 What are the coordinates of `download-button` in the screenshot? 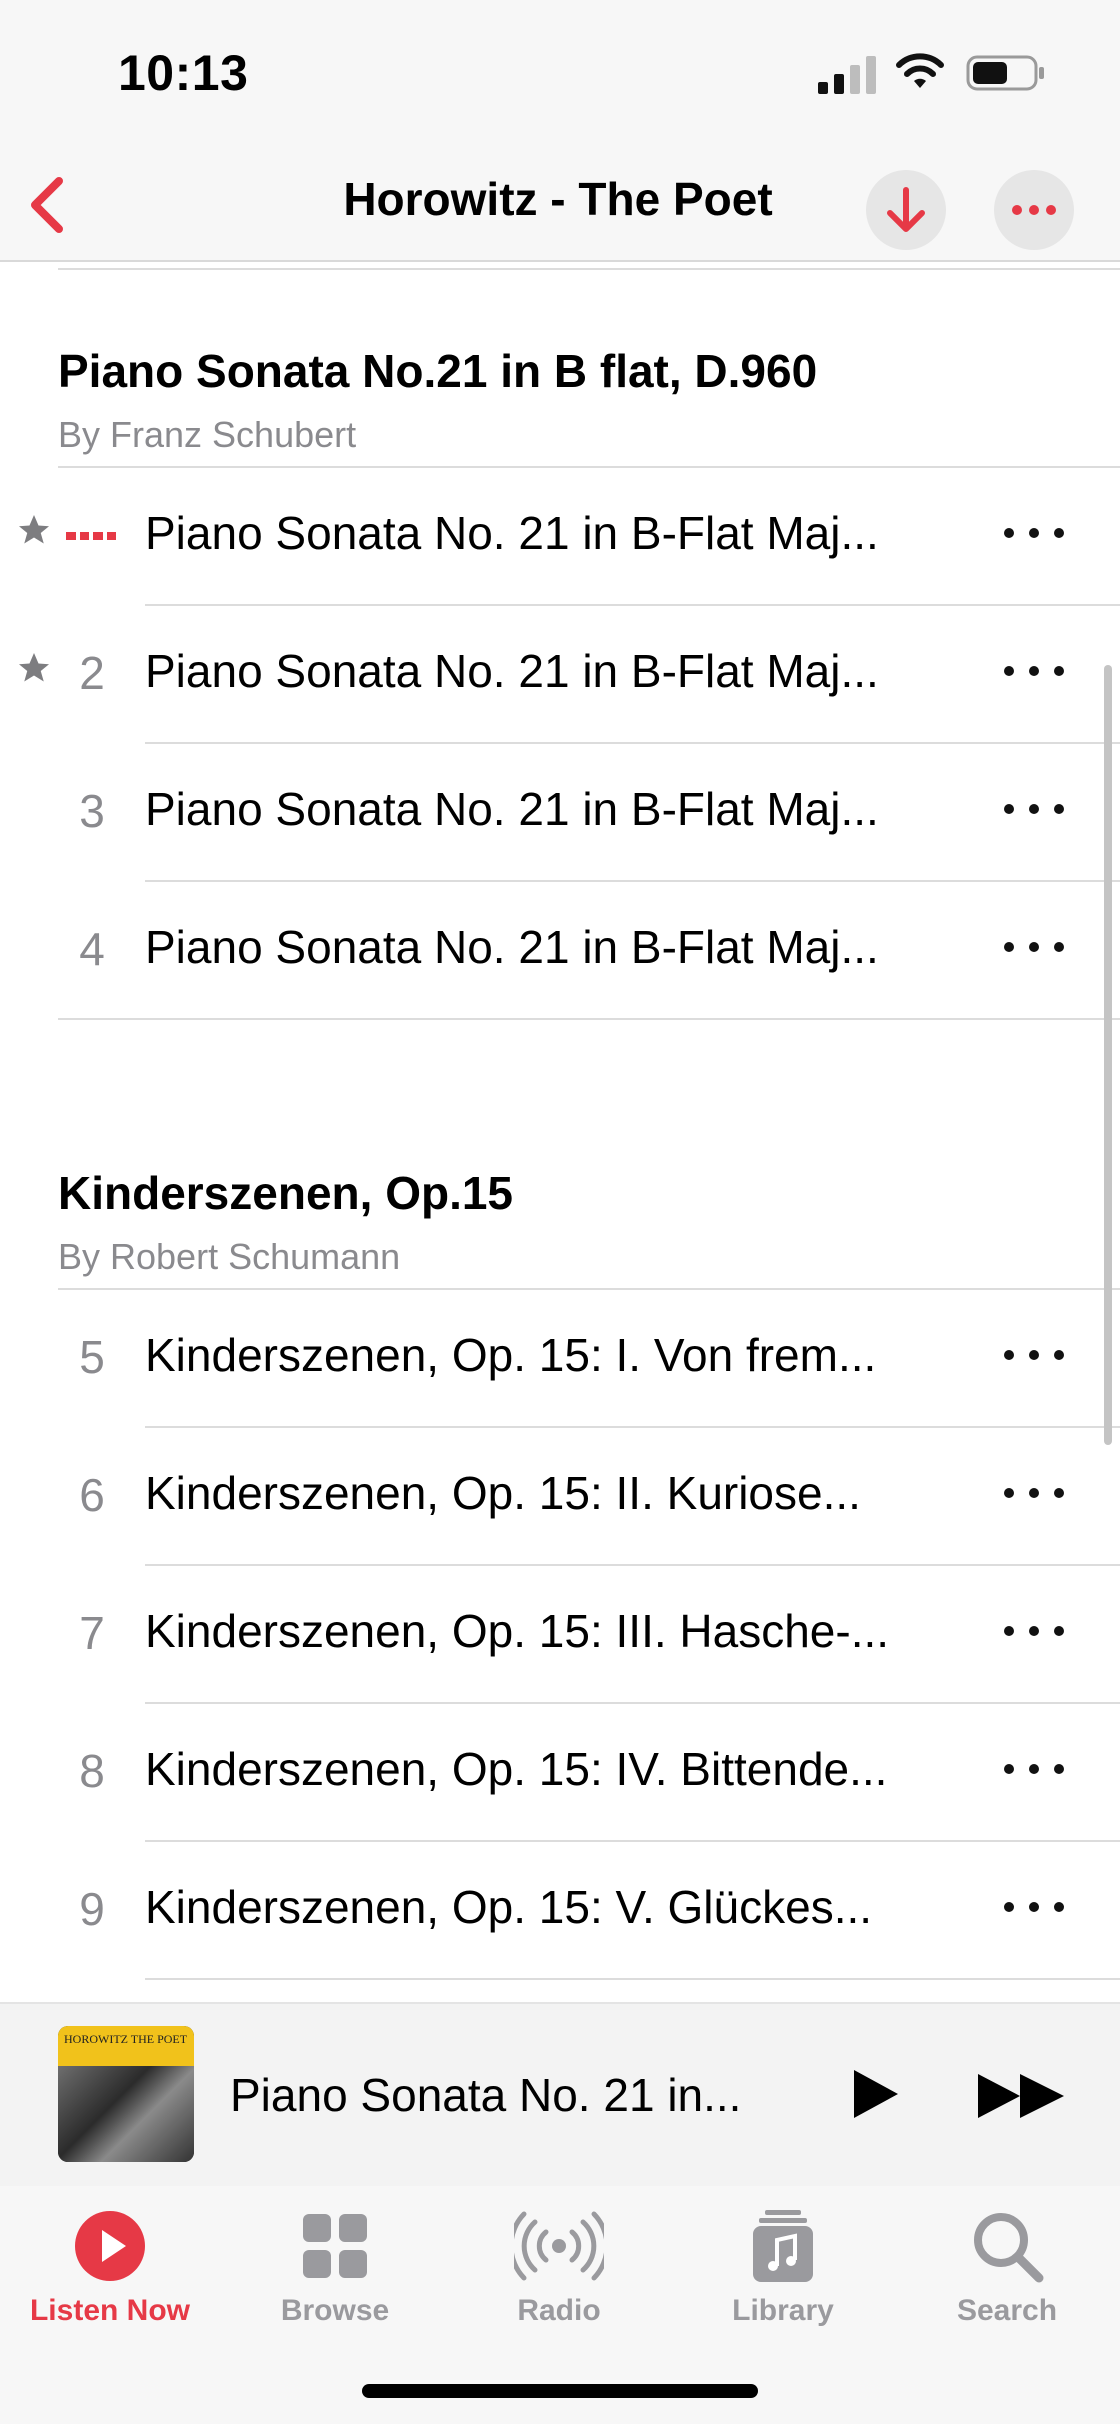 It's located at (906, 210).